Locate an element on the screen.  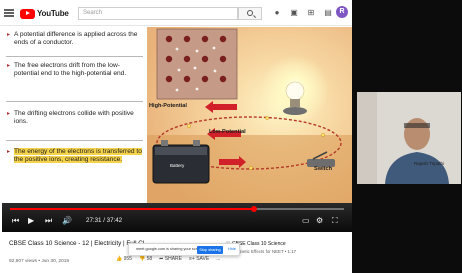
dislike-count: 58 is located at coordinates (149, 259).